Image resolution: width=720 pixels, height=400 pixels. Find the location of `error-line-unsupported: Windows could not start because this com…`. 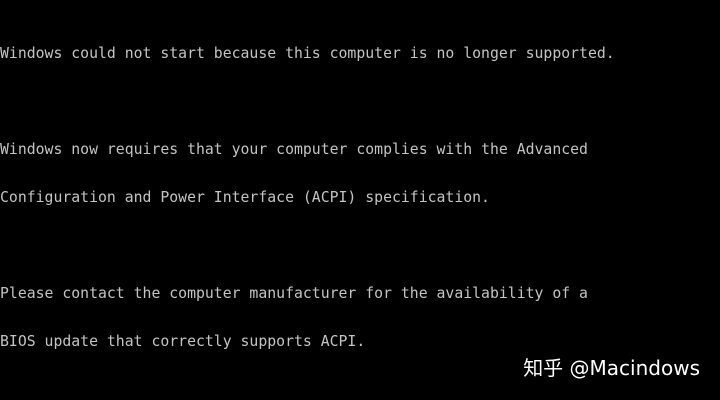

error-line-unsupported: Windows could not start because this com… is located at coordinates (307, 53).